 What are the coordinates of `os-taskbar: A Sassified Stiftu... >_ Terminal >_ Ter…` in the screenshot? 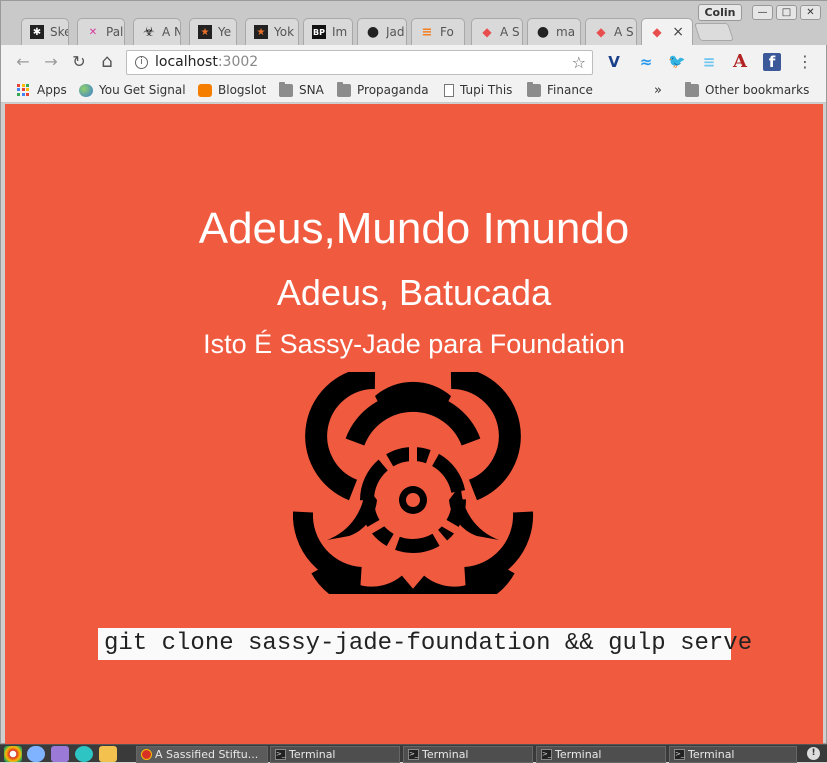 It's located at (413, 753).